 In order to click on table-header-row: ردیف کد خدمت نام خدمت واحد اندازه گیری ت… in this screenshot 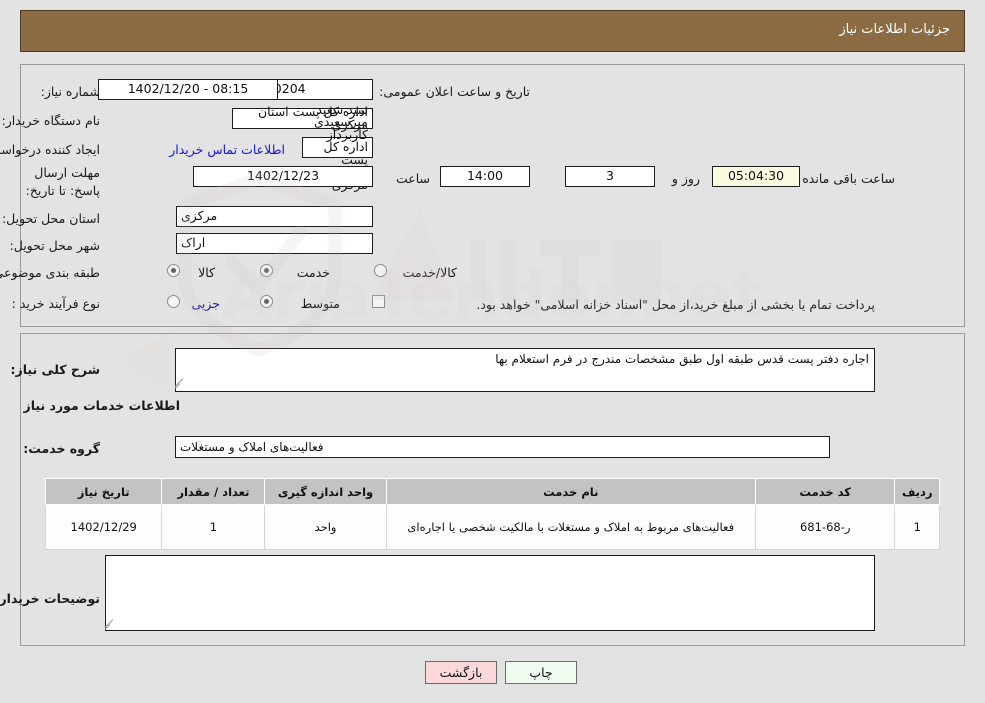, I will do `click(492, 491)`.